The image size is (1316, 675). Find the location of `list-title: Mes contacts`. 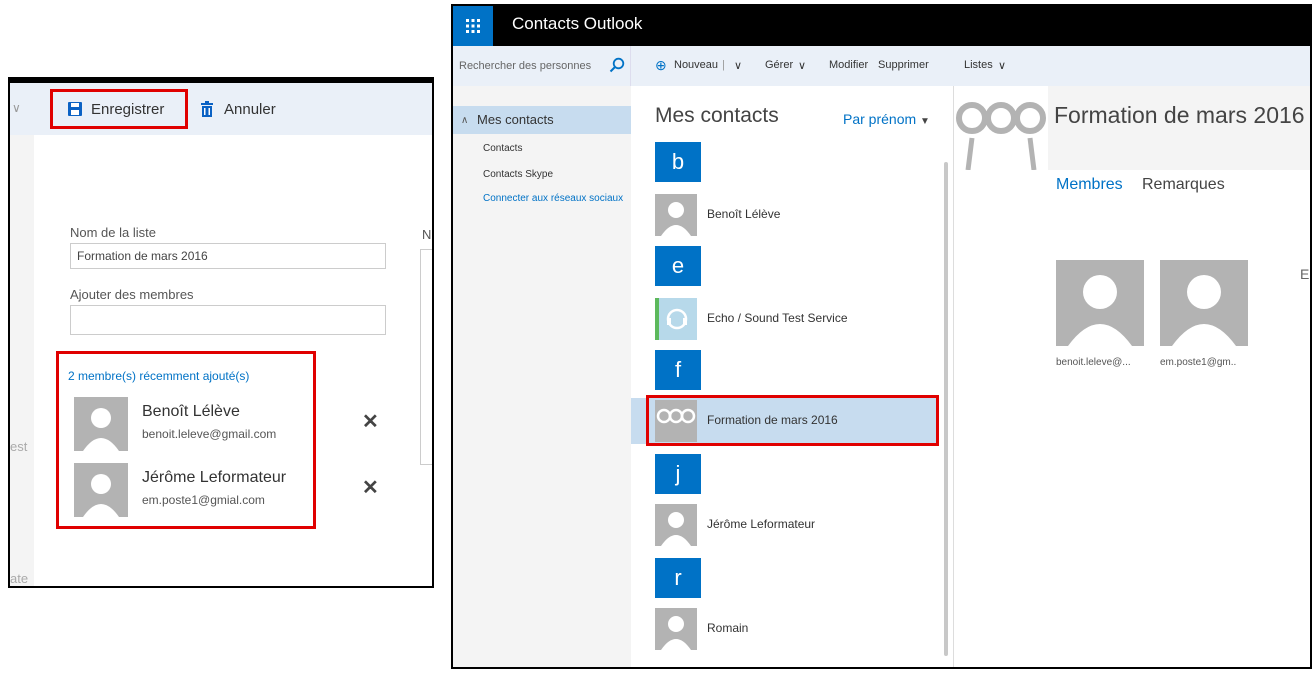

list-title: Mes contacts is located at coordinates (717, 115).